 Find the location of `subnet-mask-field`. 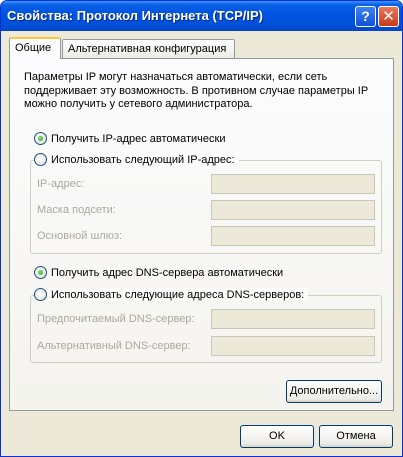

subnet-mask-field is located at coordinates (293, 210).